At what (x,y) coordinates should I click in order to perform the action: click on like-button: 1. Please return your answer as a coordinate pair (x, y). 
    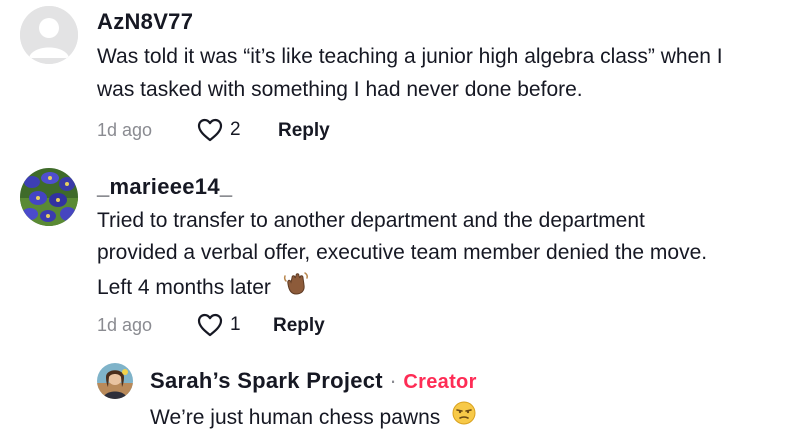
    Looking at the image, I should click on (219, 325).